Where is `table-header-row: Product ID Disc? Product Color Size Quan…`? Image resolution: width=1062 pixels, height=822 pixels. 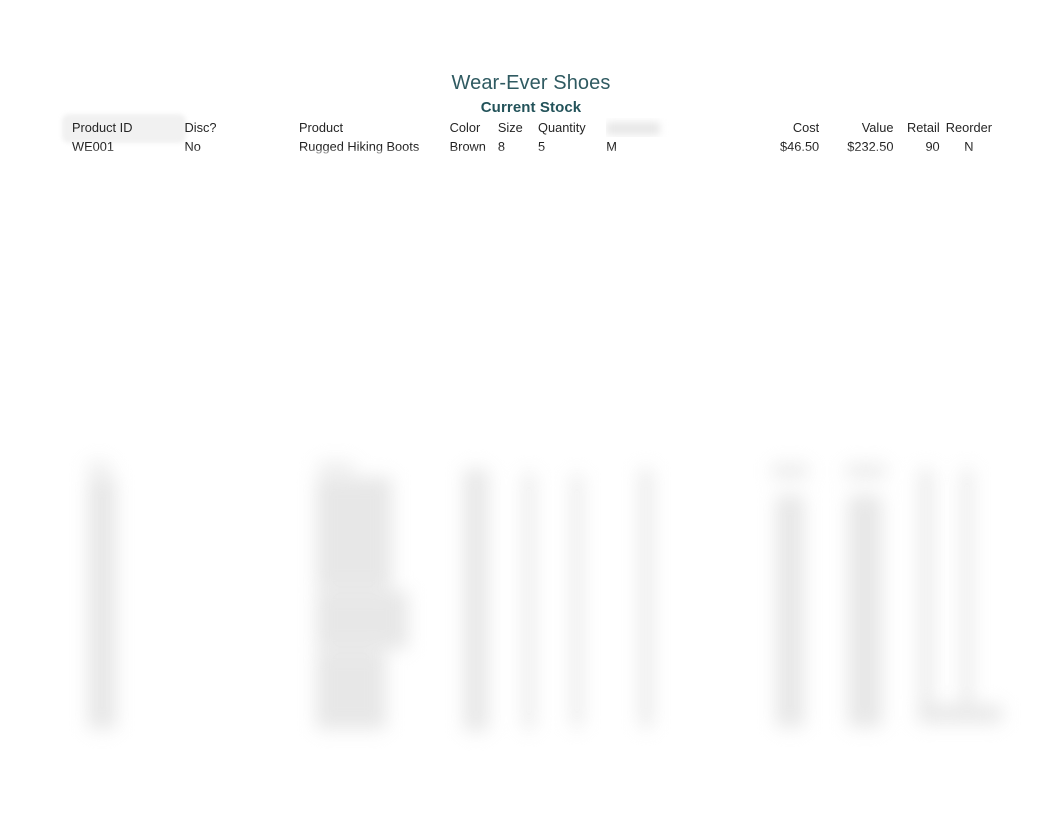
table-header-row: Product ID Disc? Product Color Size Quan… is located at coordinates (530, 127).